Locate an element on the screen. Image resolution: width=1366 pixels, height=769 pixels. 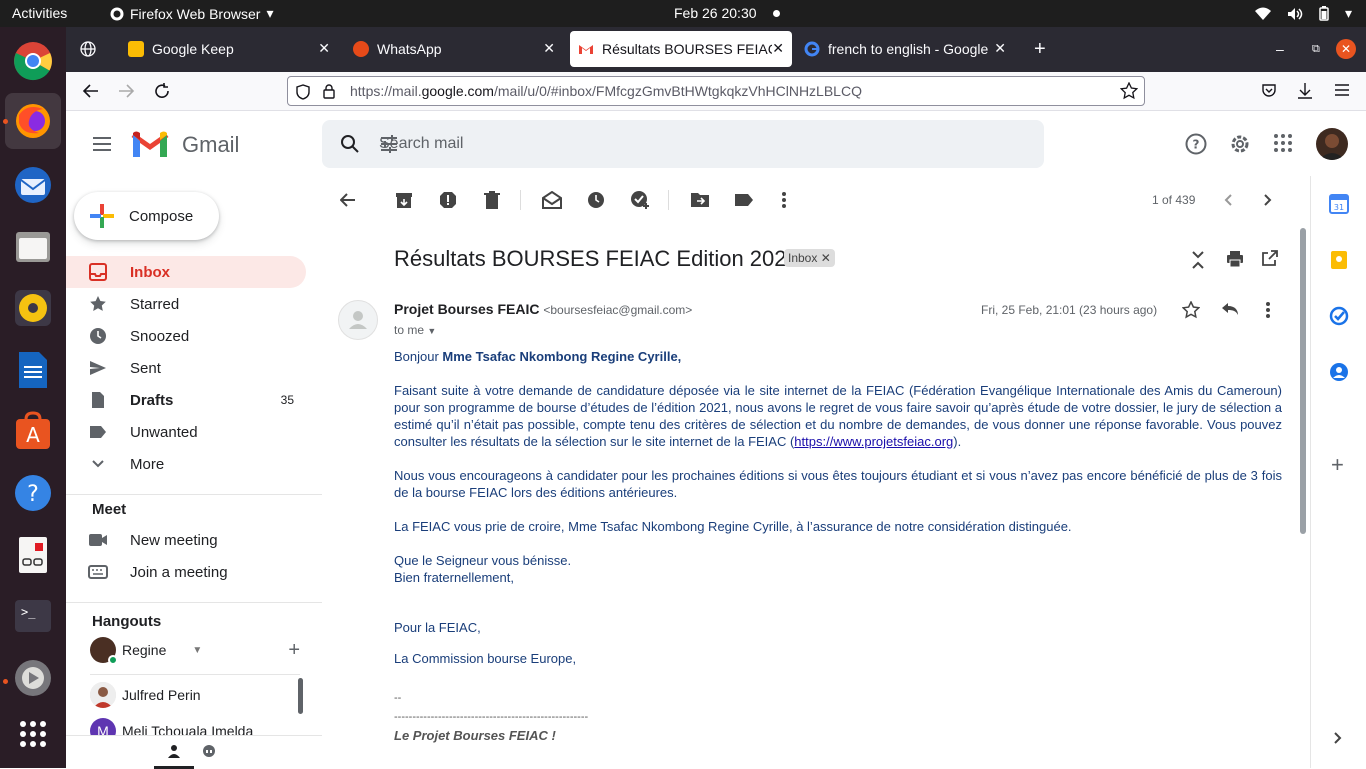
minimize-icon: – is located at coordinates (1280, 49).